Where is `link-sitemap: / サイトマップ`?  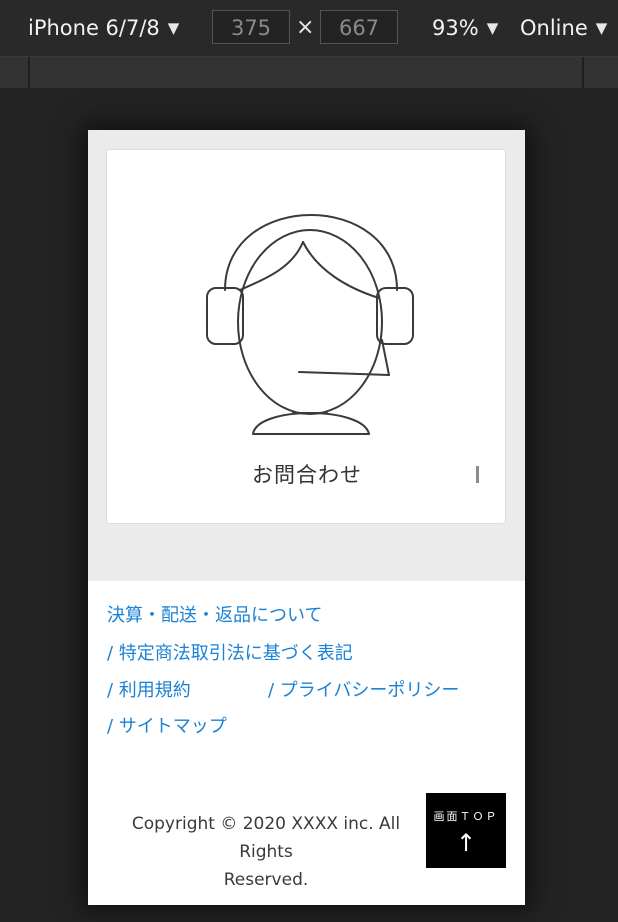 link-sitemap: / サイトマップ is located at coordinates (167, 727).